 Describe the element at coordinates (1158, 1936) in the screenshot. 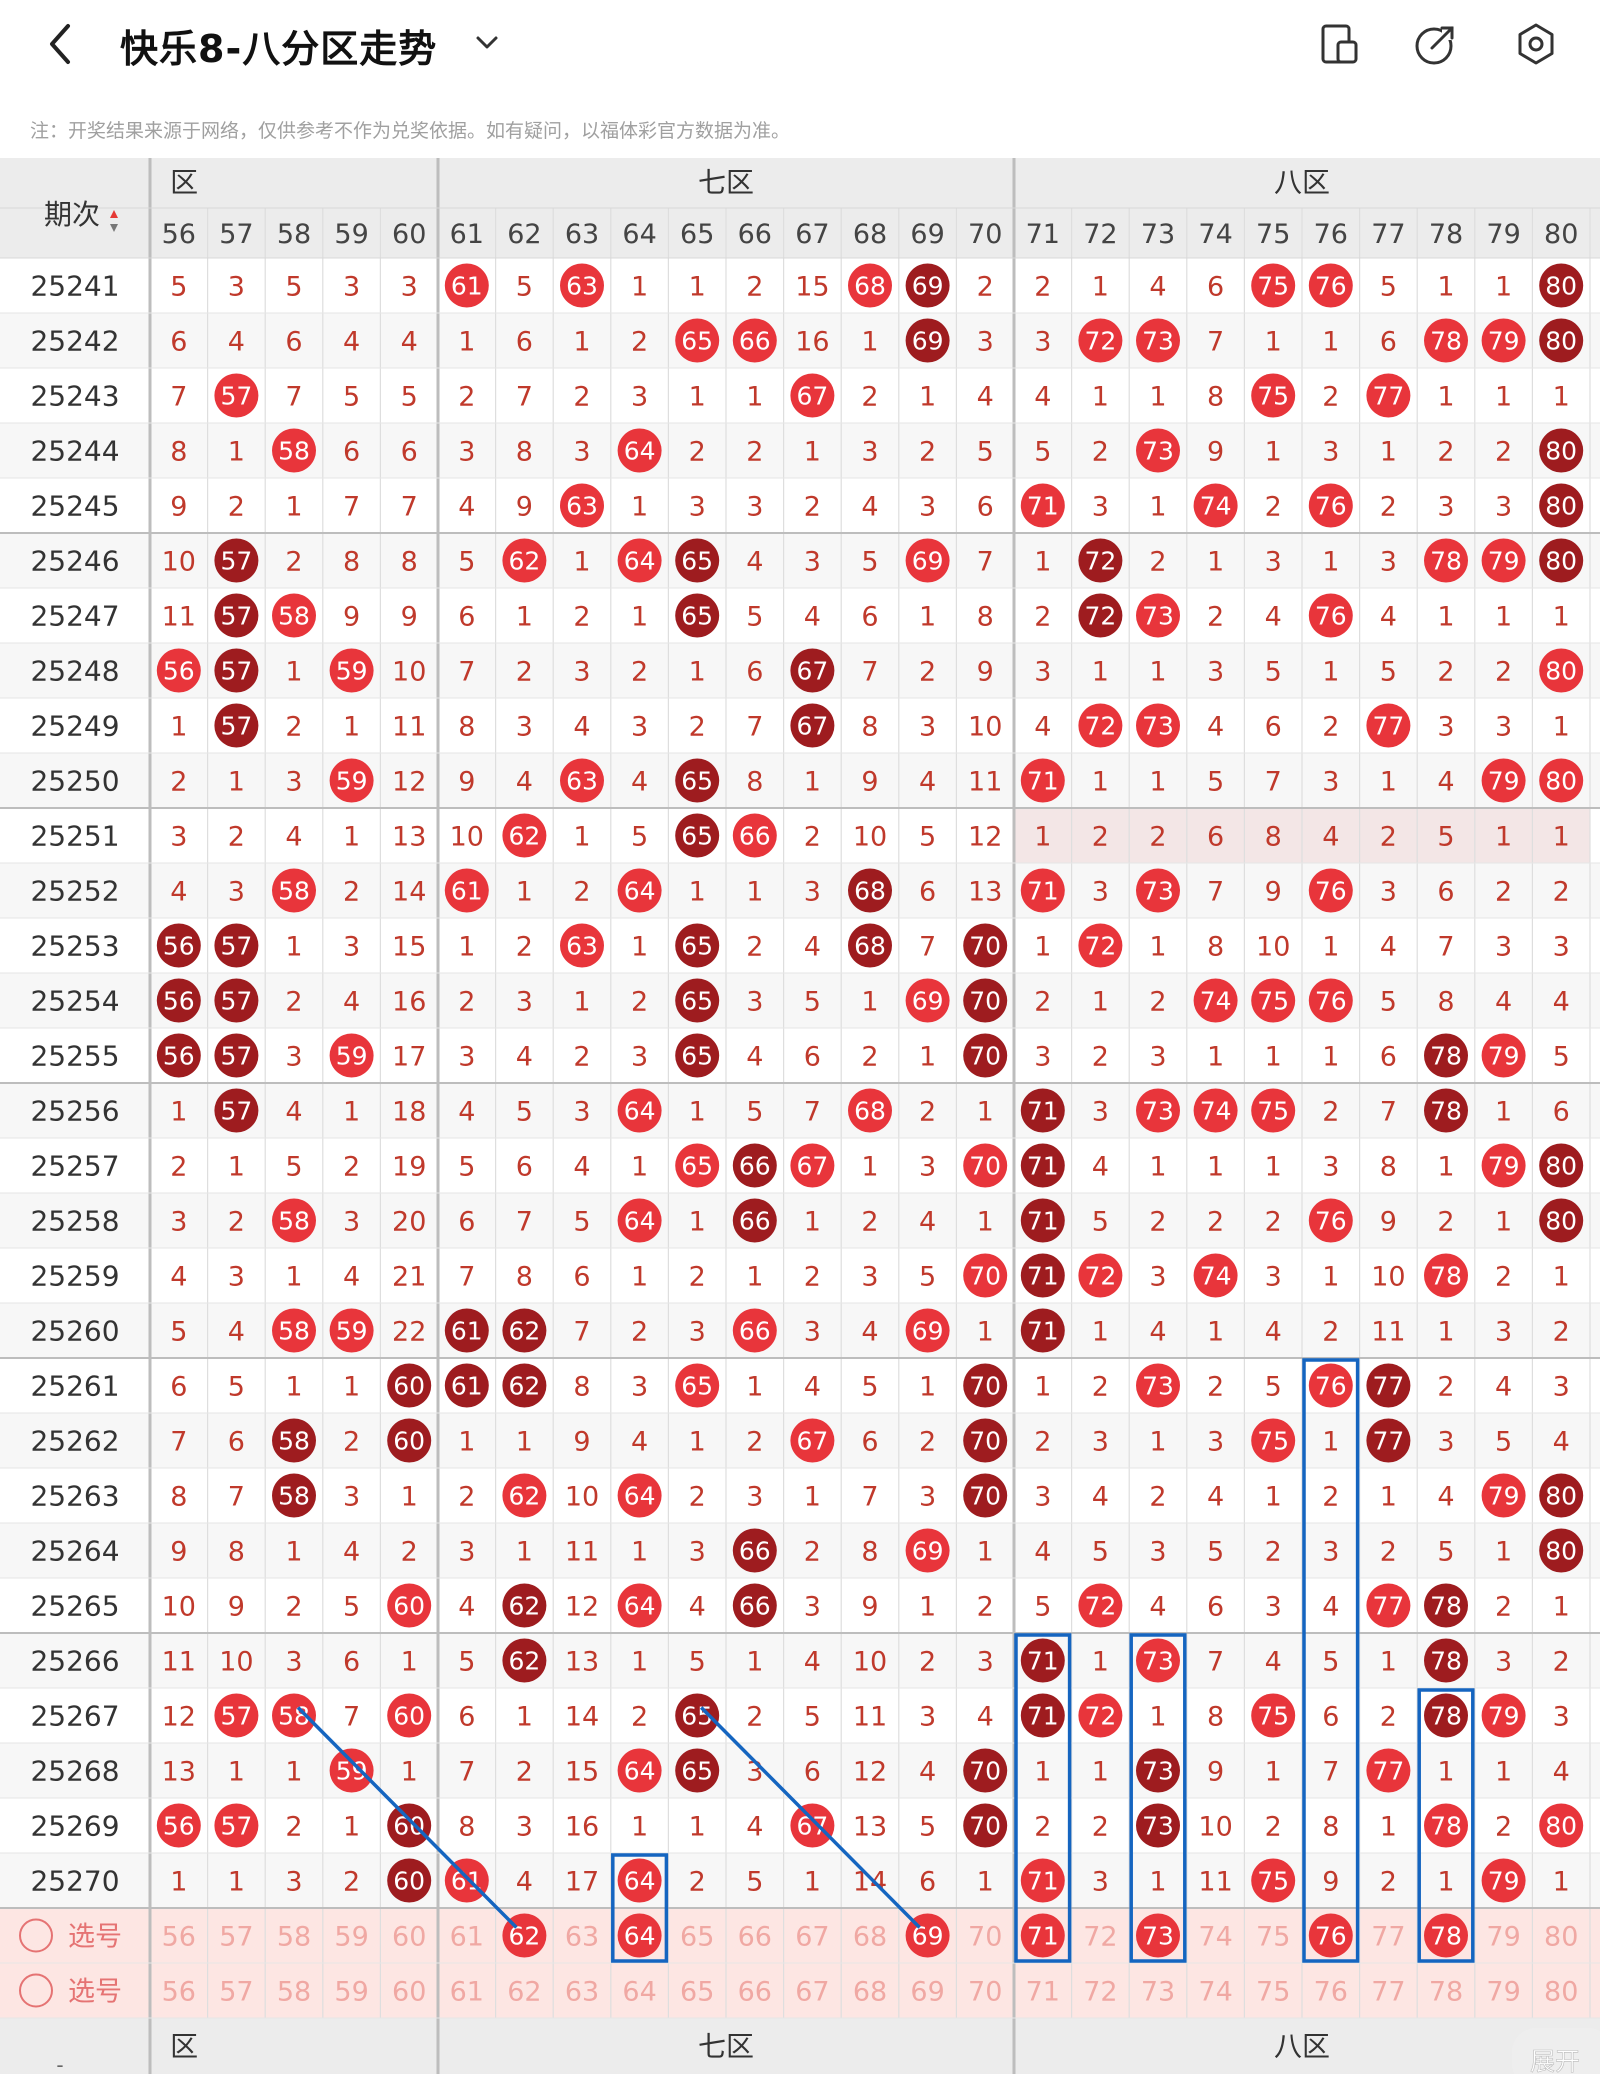

I see `selected-number: 73` at that location.